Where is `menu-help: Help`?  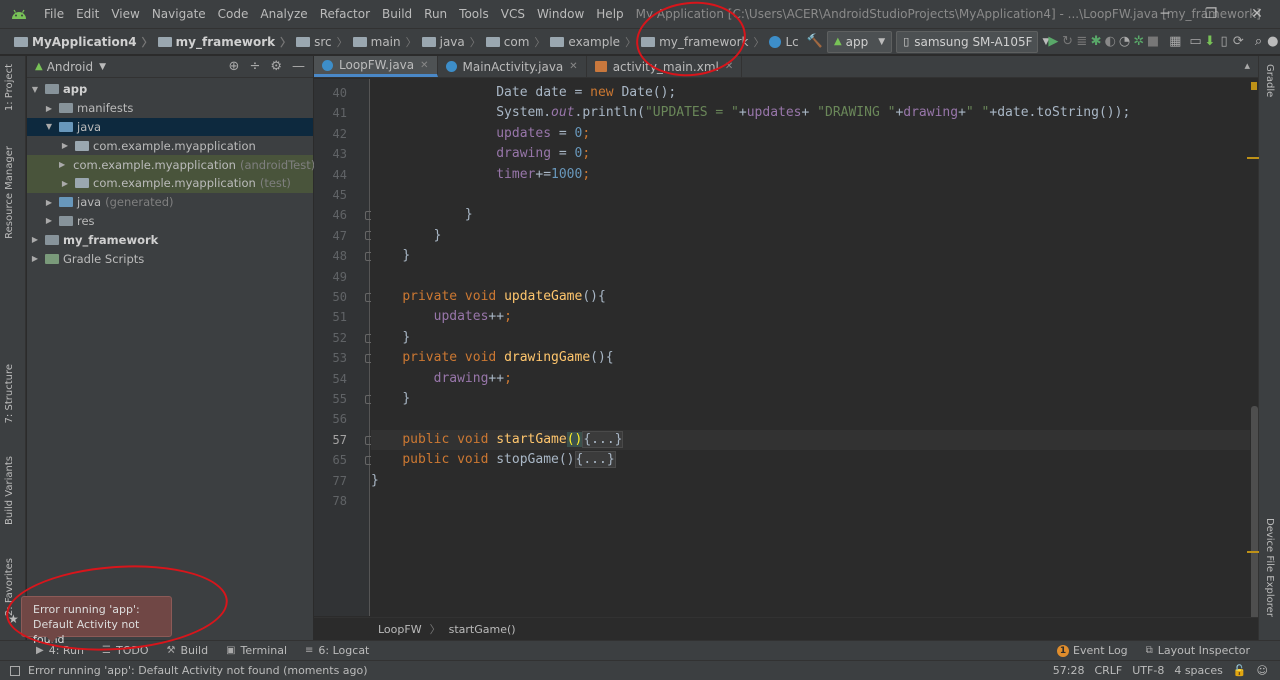
menu-help: Help is located at coordinates (609, 14).